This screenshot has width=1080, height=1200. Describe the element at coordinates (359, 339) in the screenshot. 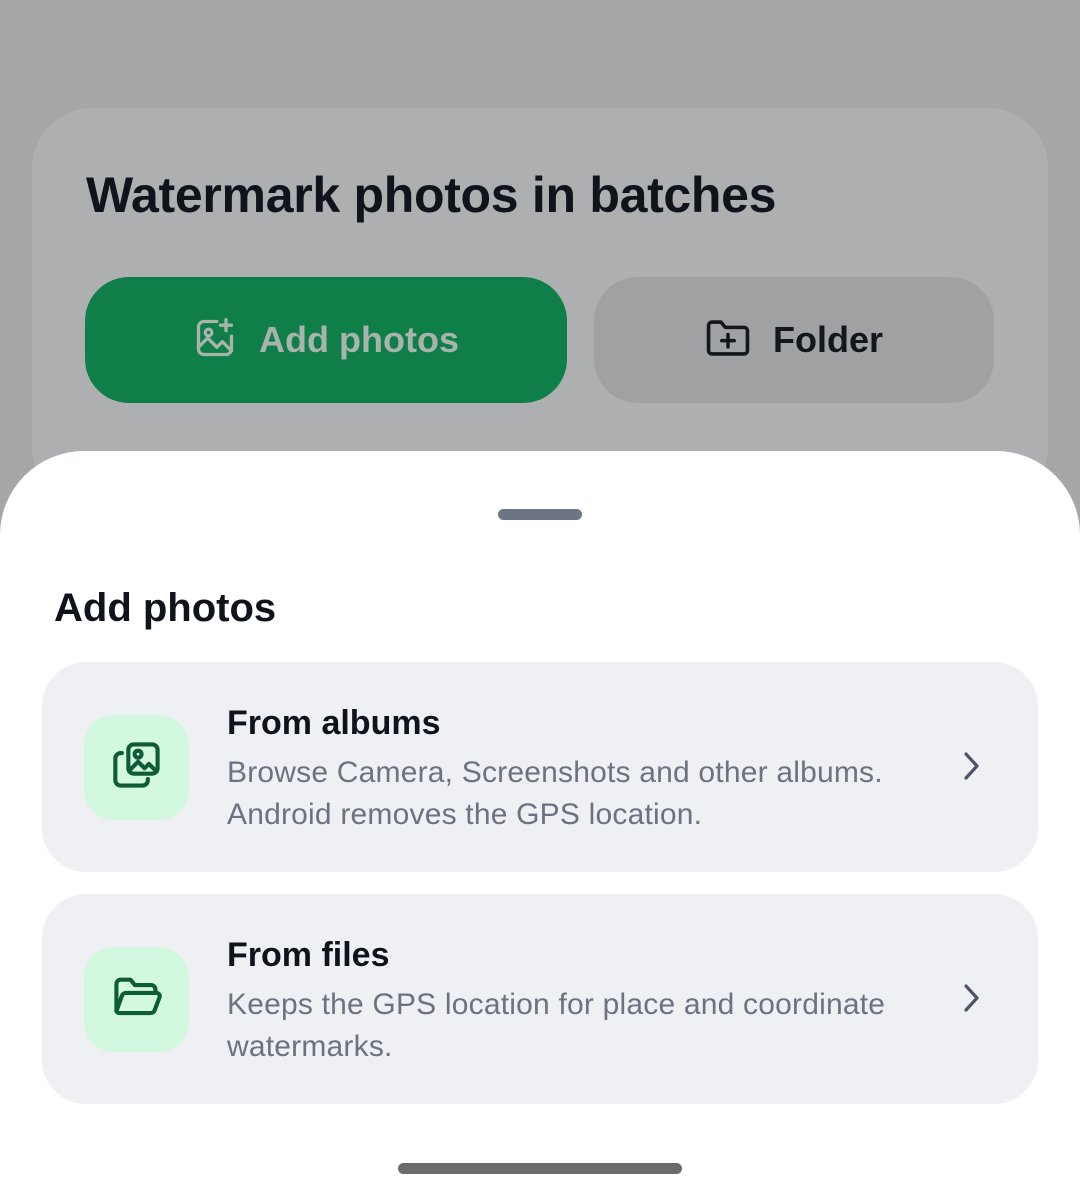

I see `add-photos-label: Add photos` at that location.